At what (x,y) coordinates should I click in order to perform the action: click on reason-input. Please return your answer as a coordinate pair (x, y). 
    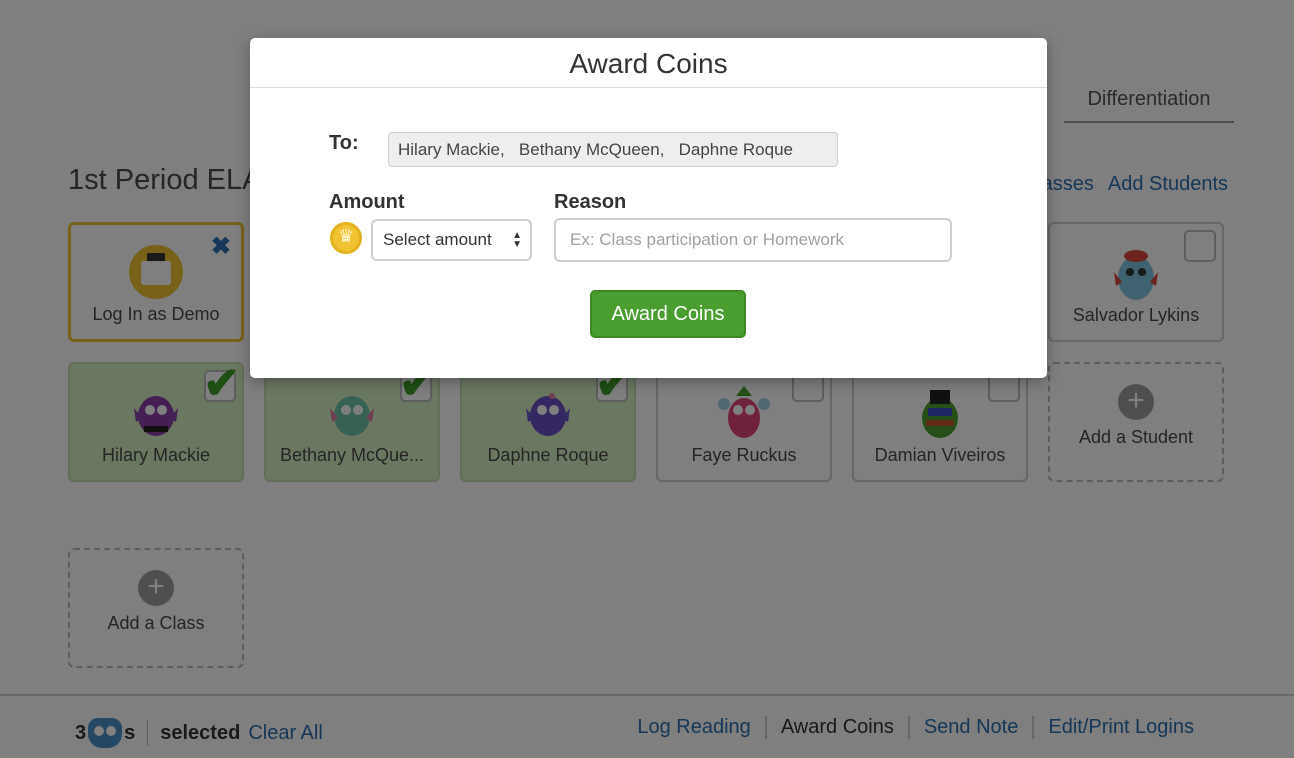
    Looking at the image, I should click on (753, 240).